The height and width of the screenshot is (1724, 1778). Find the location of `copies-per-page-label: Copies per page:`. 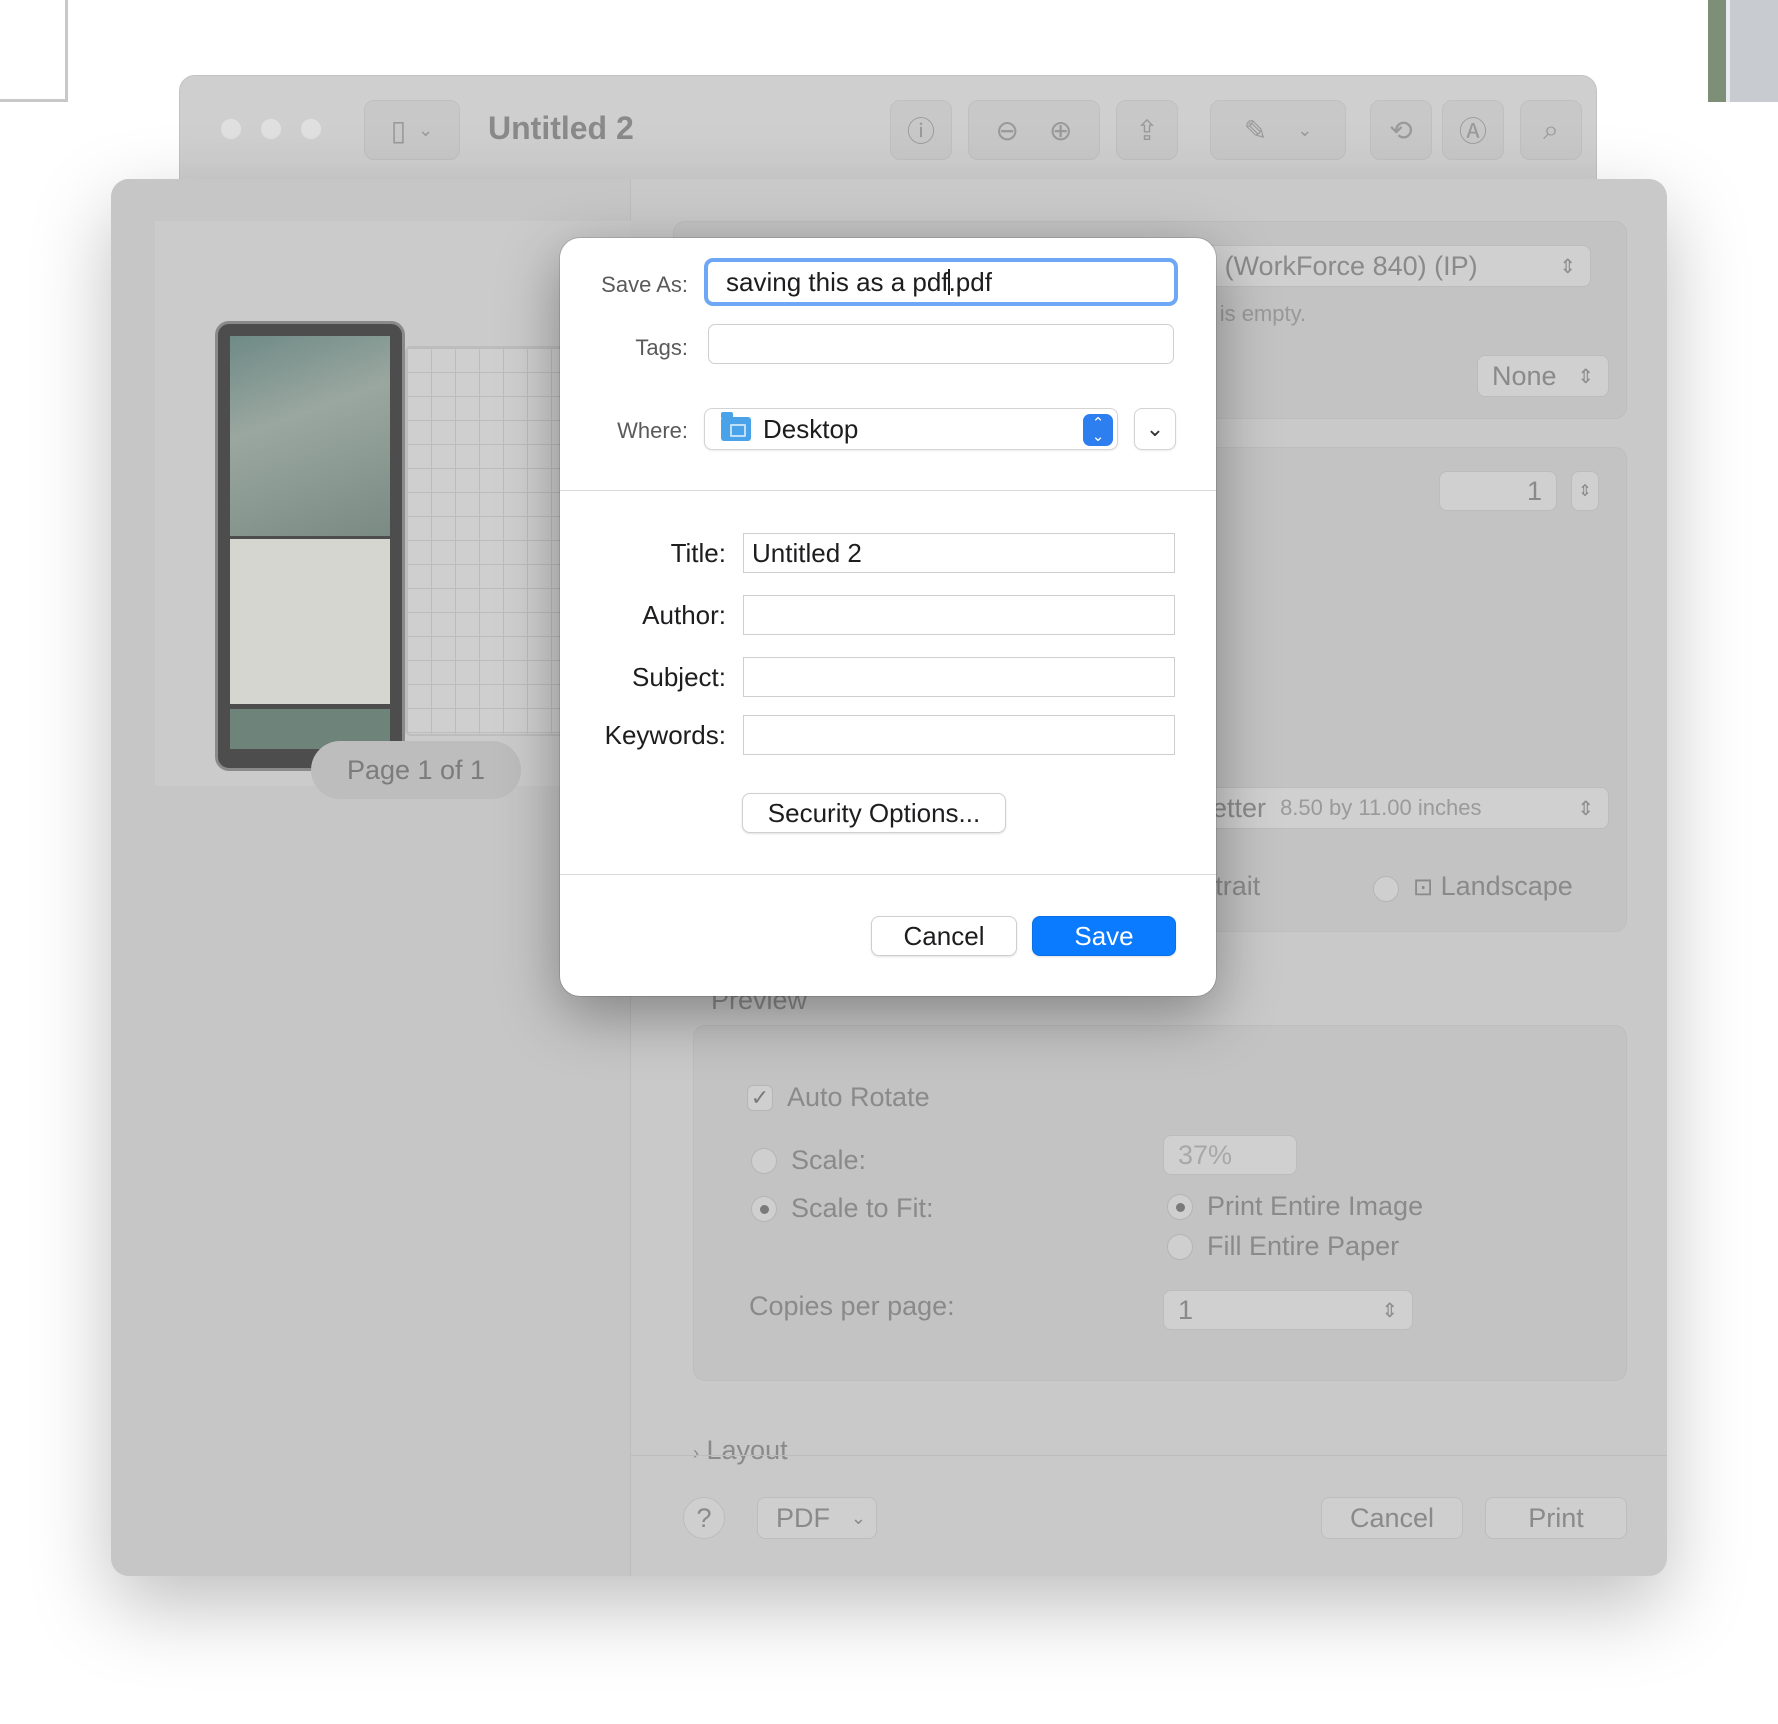

copies-per-page-label: Copies per page: is located at coordinates (852, 1306).